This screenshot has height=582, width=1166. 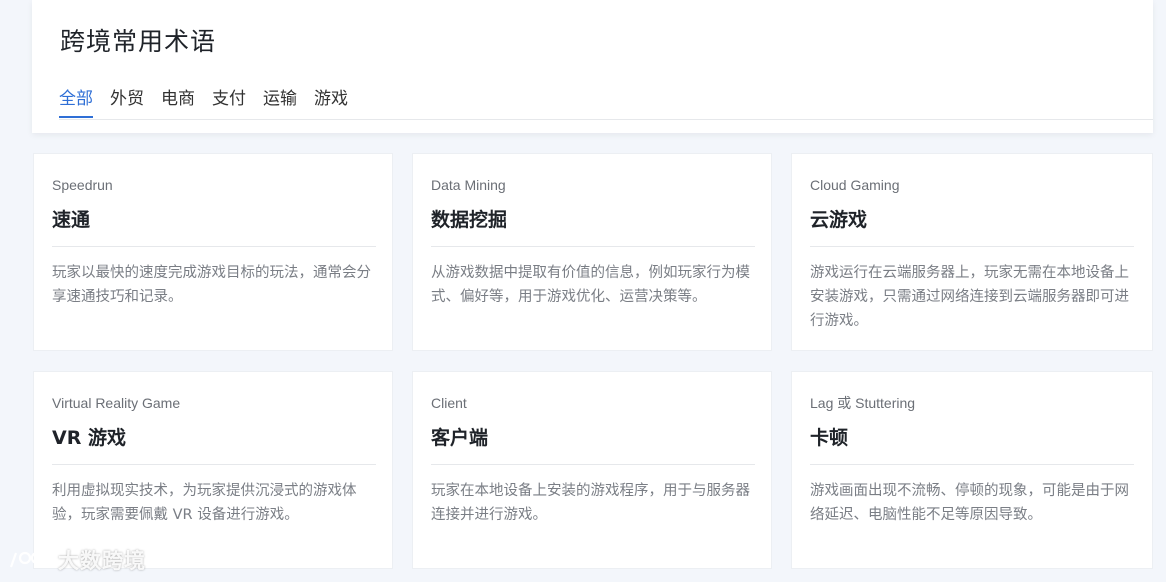 I want to click on tab-ecommerce: 电商, so click(x=178, y=100).